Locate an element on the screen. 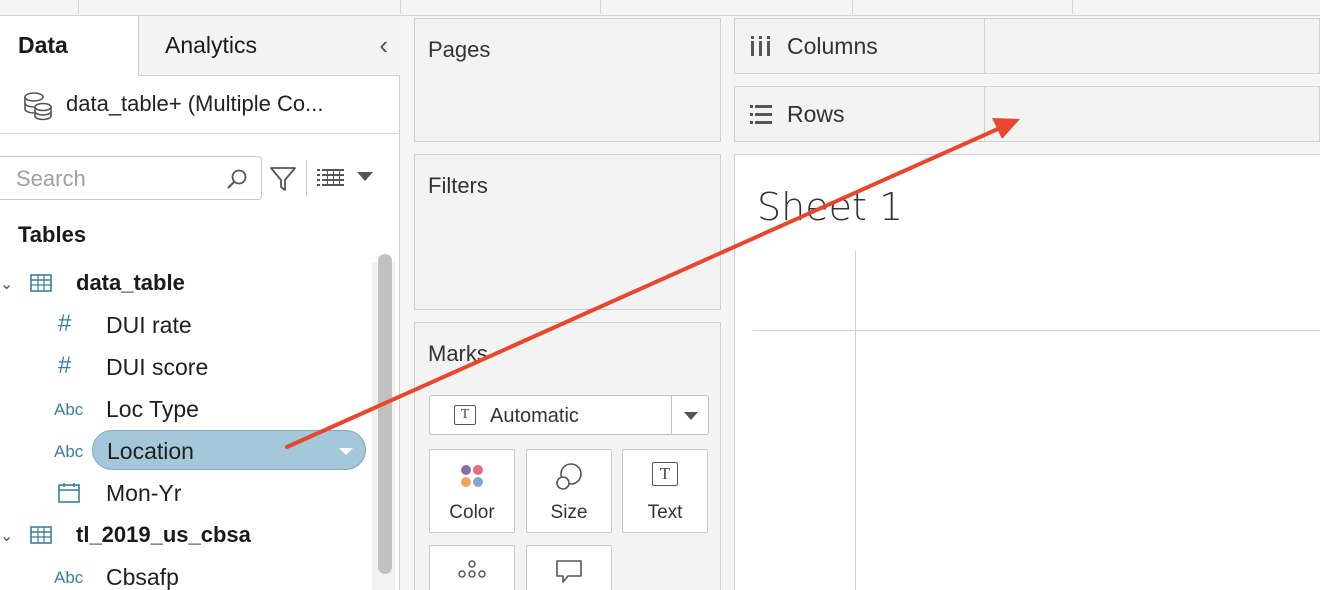  color-icon is located at coordinates (472, 476).